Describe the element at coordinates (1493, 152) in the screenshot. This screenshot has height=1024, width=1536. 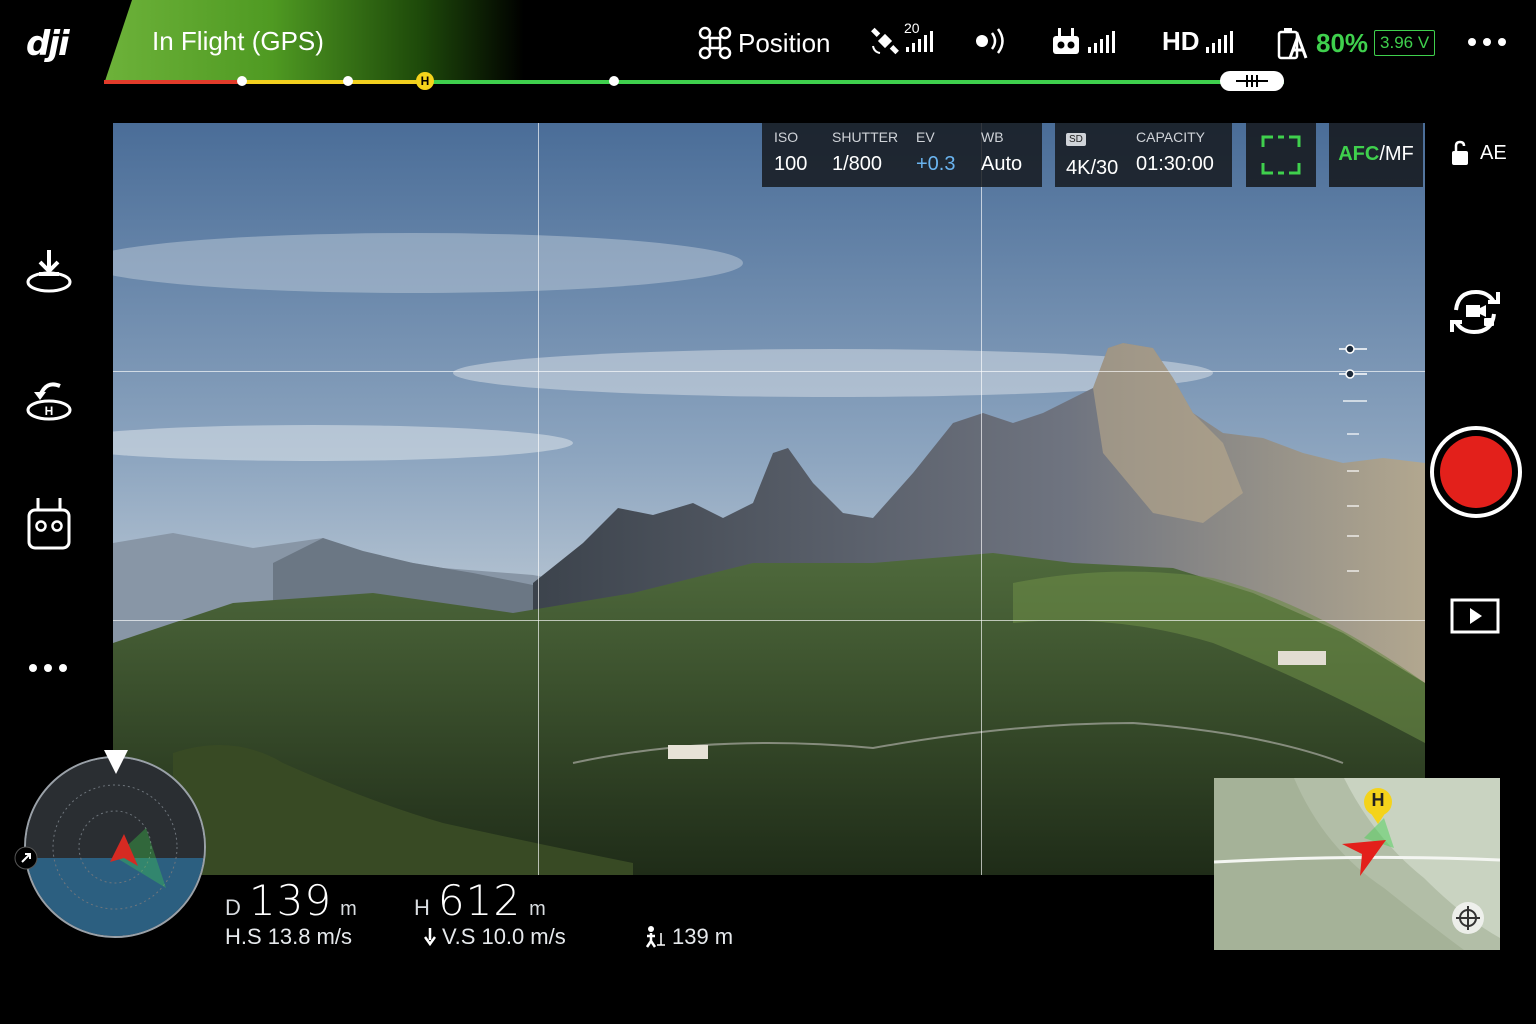
I see `ae-label: AE` at that location.